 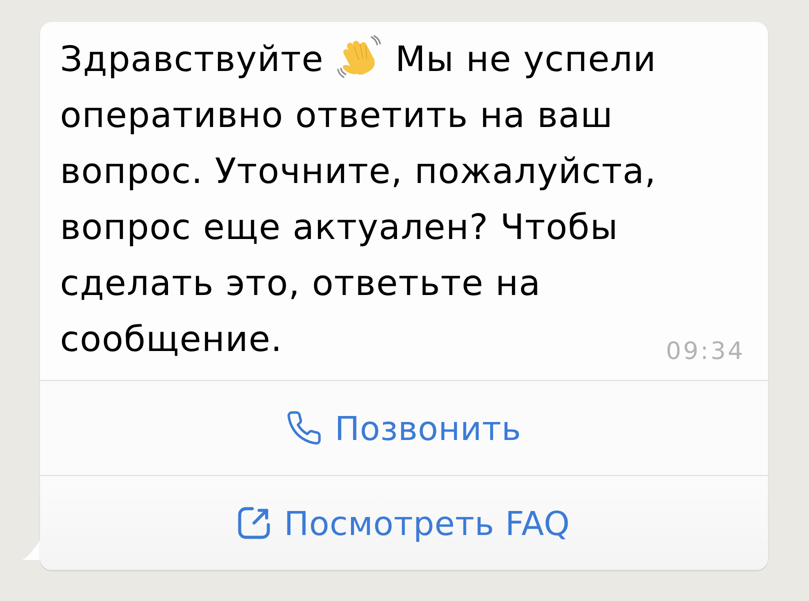 I want to click on call-button: Позвонить, so click(x=404, y=427).